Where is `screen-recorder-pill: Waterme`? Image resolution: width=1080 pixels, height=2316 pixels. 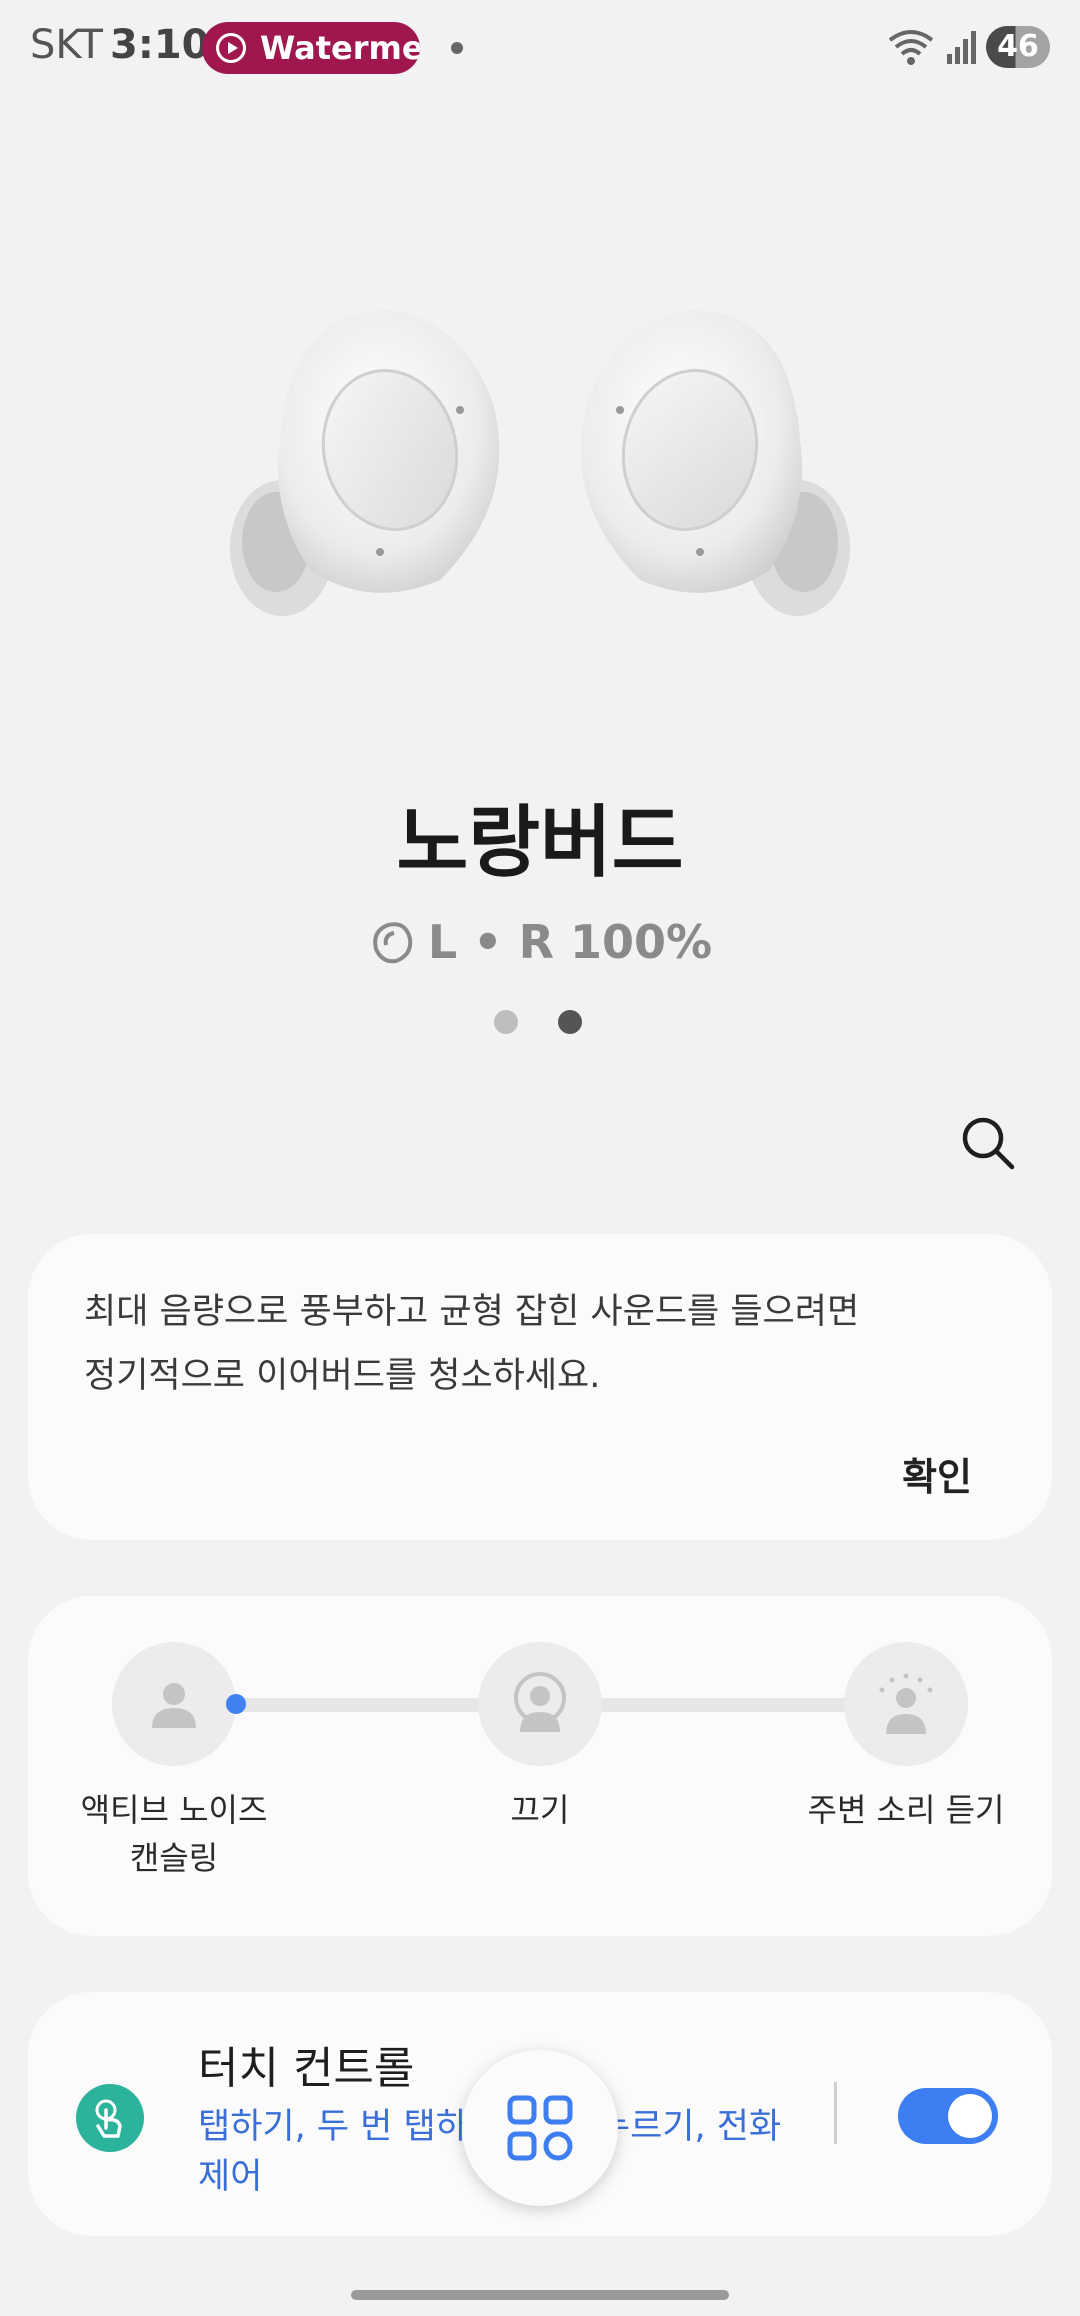 screen-recorder-pill: Waterme is located at coordinates (311, 48).